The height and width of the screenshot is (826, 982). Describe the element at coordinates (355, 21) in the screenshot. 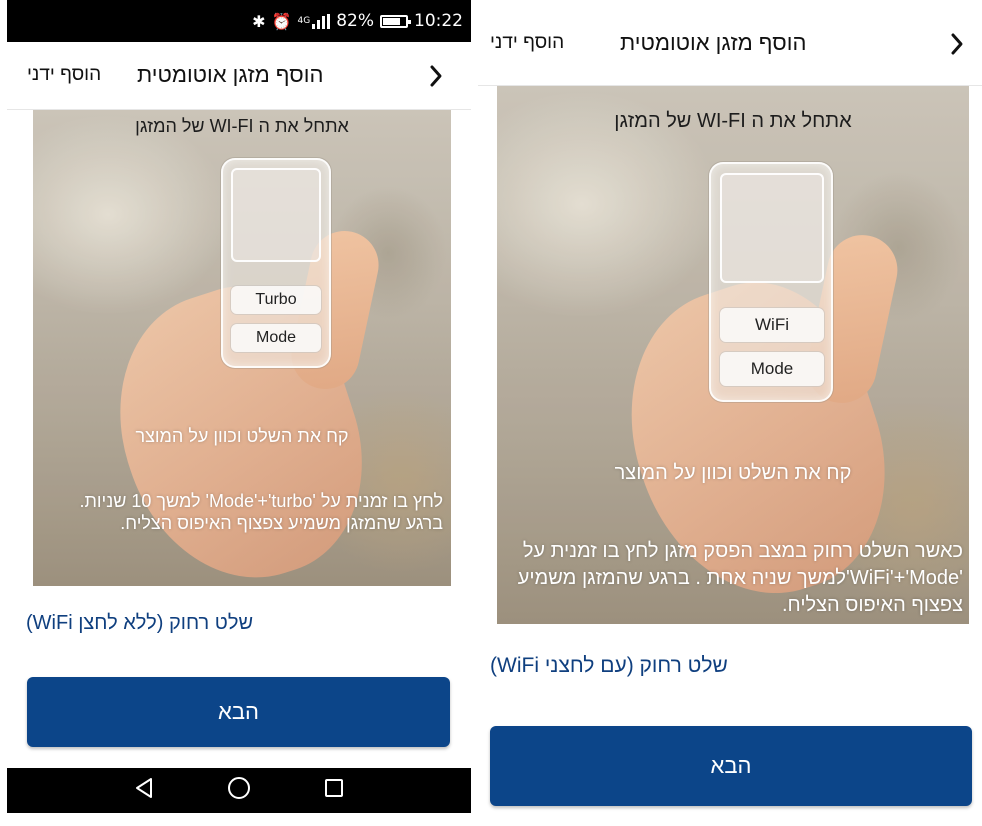

I see `battery-percent: 82%` at that location.